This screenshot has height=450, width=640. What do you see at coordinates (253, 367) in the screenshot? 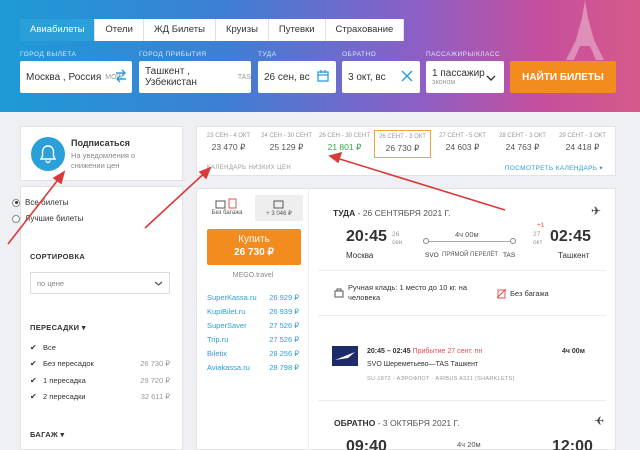
I see `agency-link: Aviakassa.ru 28 798 ₽` at bounding box center [253, 367].